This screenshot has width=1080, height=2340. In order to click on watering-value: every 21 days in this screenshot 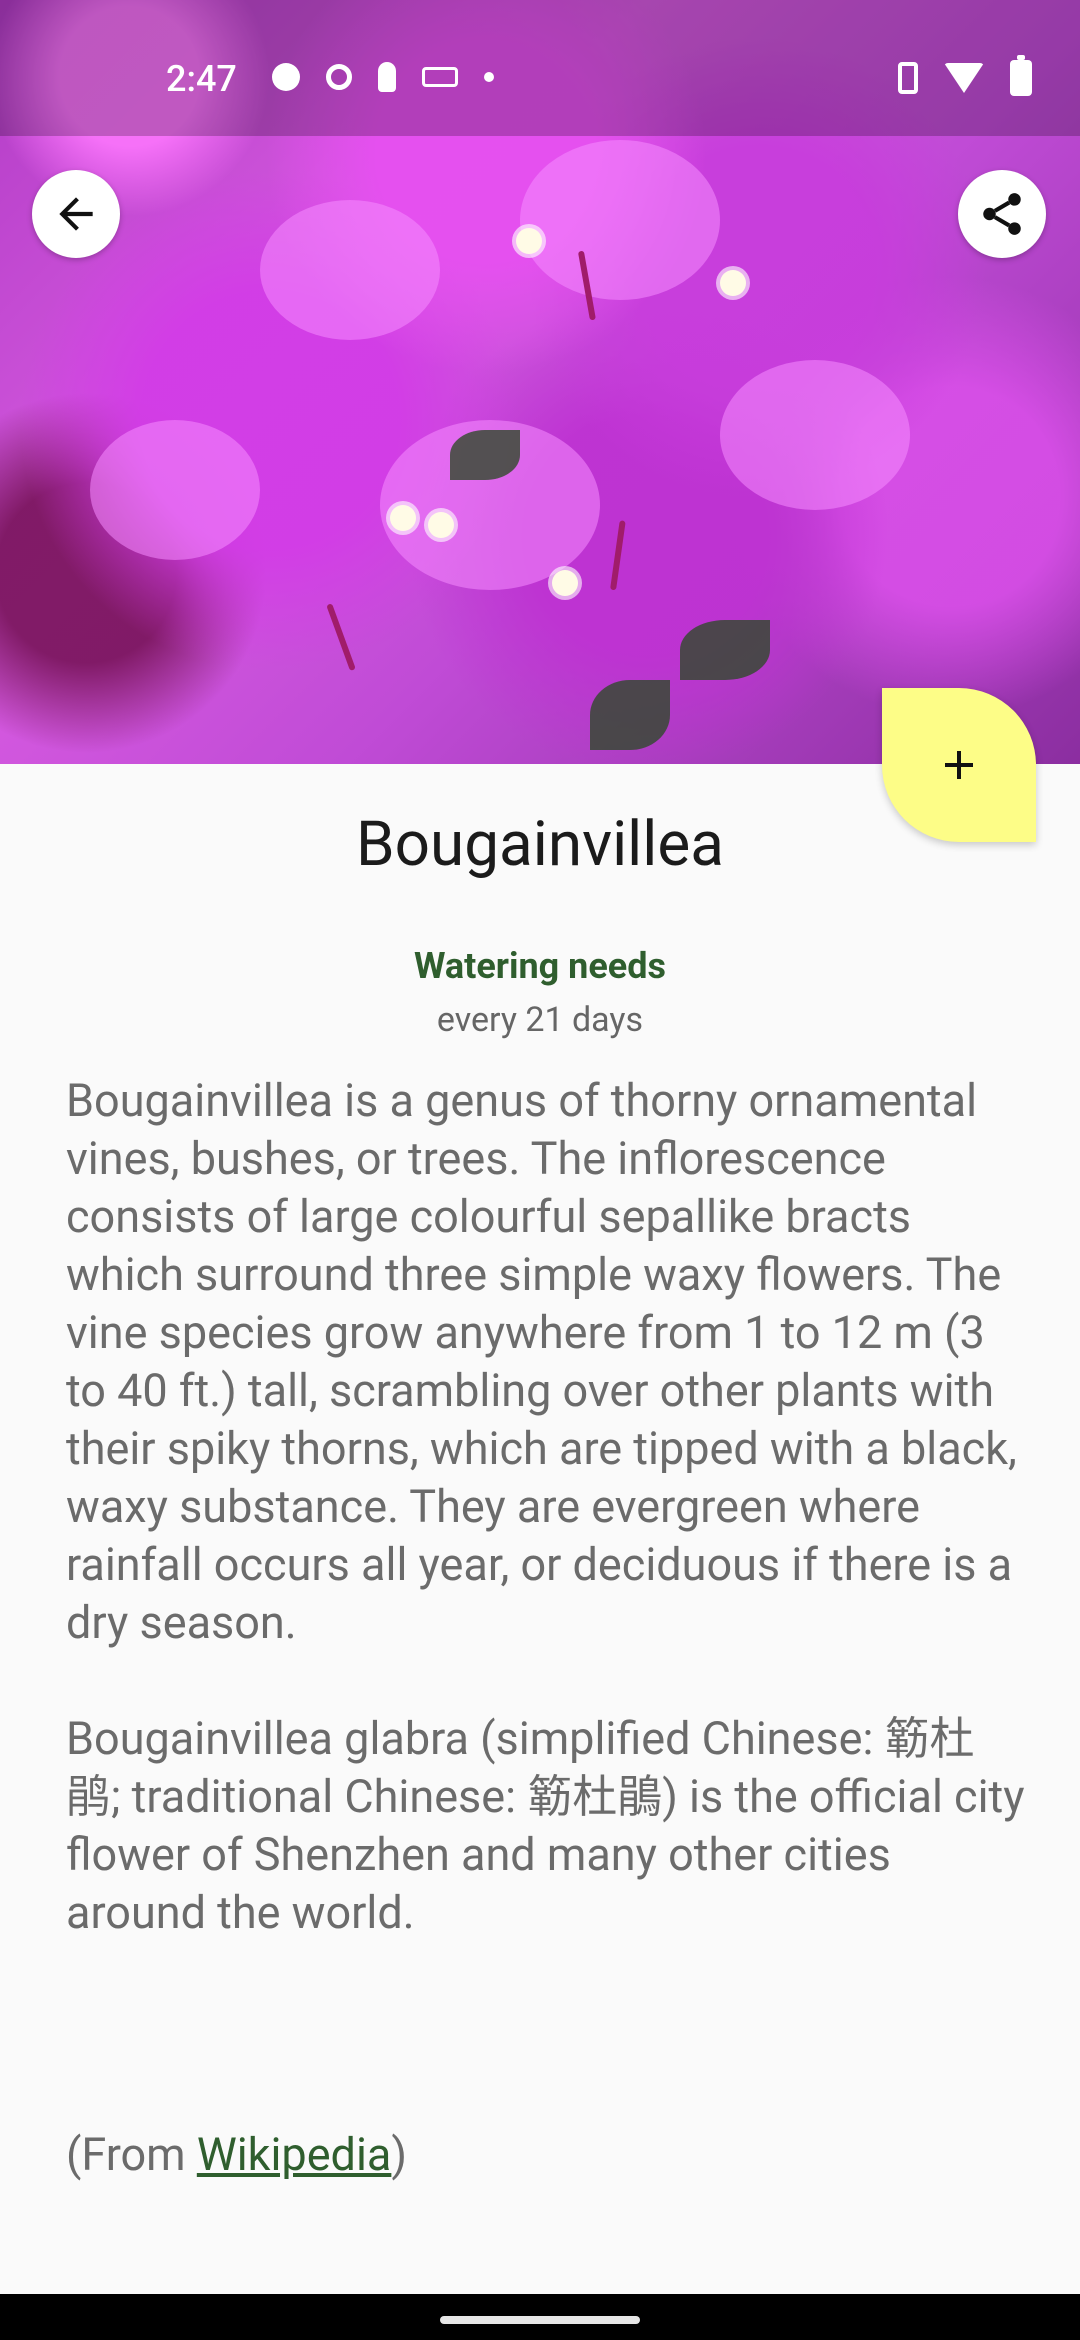, I will do `click(540, 1020)`.